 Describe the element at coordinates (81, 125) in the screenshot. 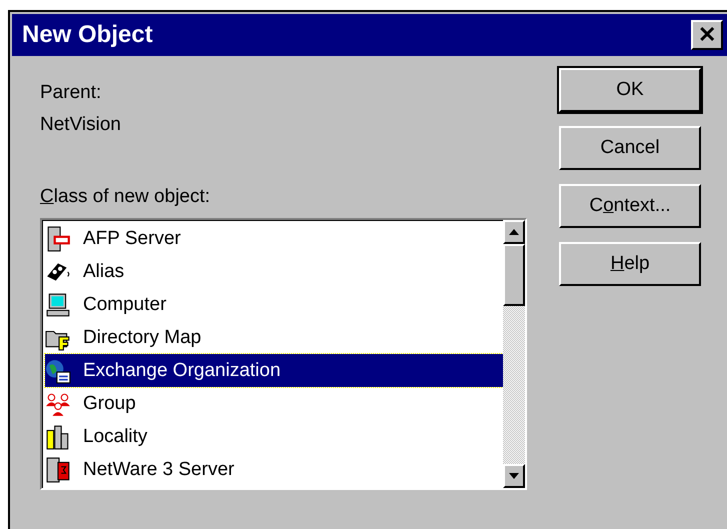

I see `parent-value: NetVision` at that location.